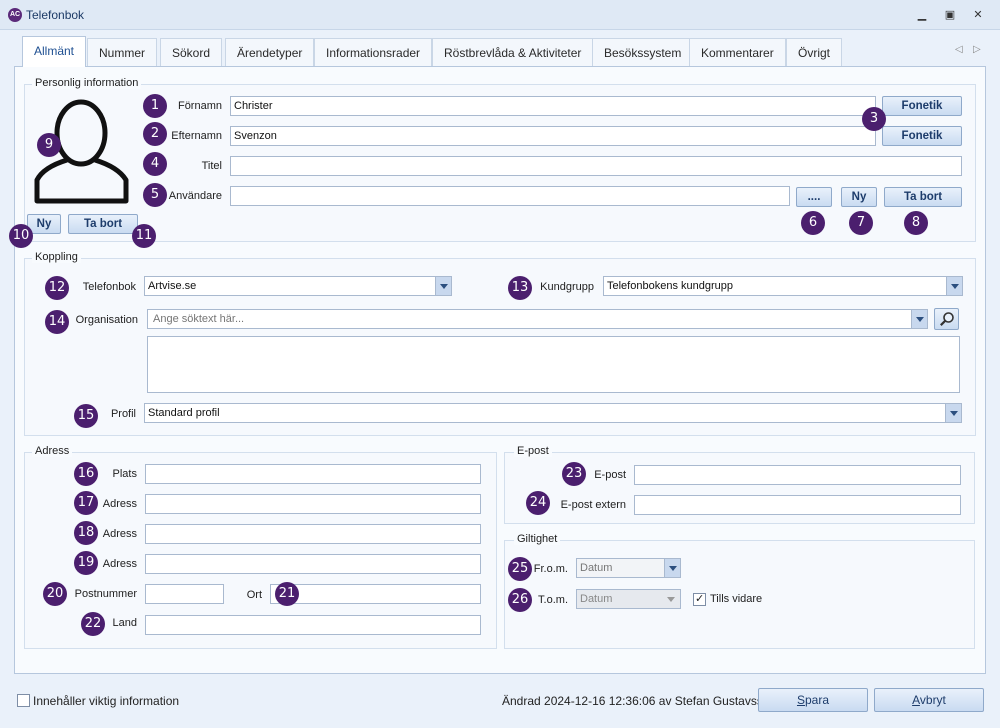  What do you see at coordinates (52, 451) in the screenshot?
I see `adress-title: Adress` at bounding box center [52, 451].